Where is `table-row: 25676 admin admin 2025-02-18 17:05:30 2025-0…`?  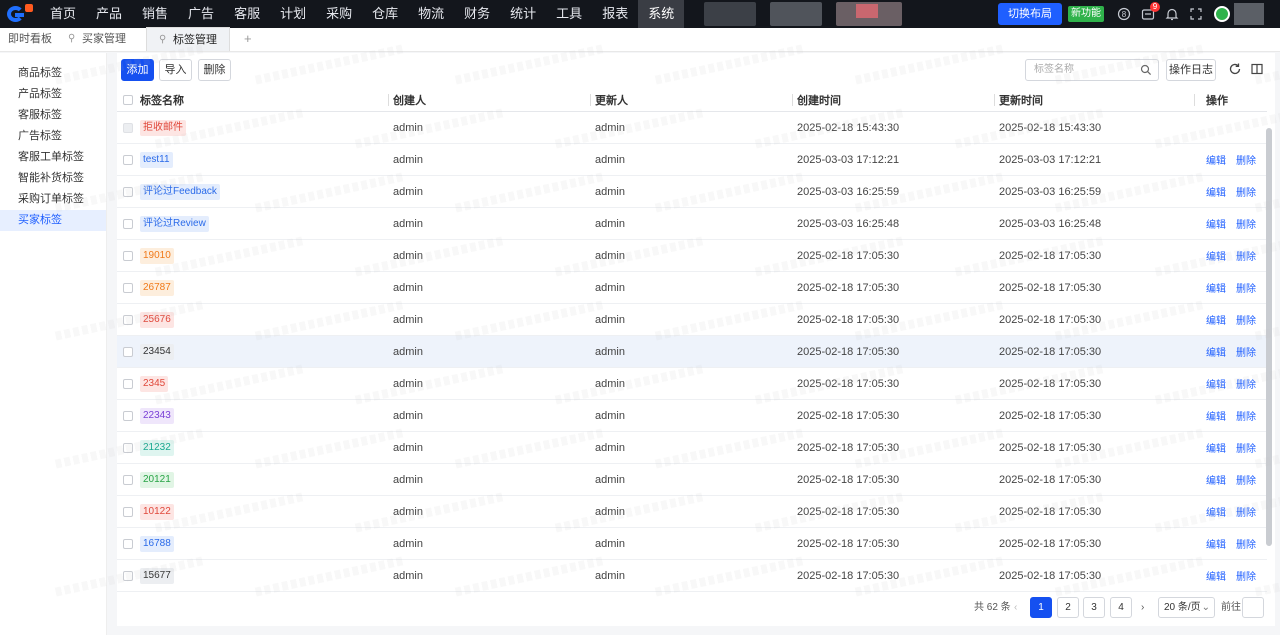 table-row: 25676 admin admin 2025-02-18 17:05:30 2025-0… is located at coordinates (692, 320).